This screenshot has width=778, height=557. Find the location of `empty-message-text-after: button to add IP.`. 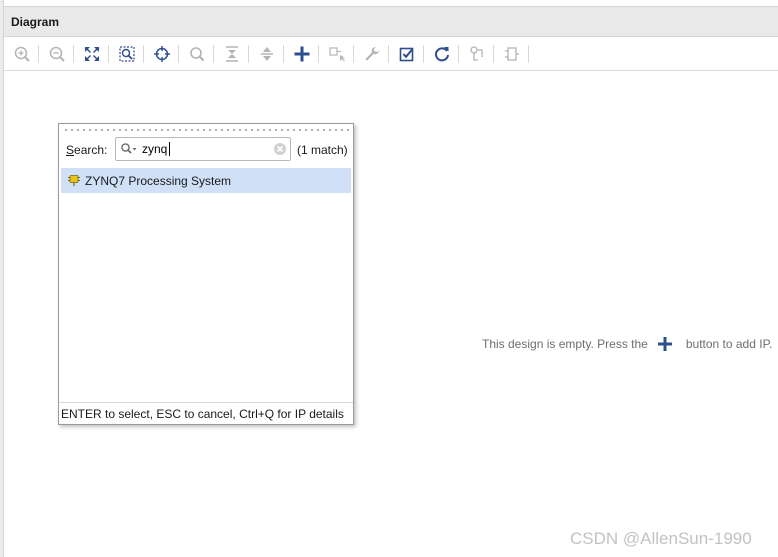

empty-message-text-after: button to add IP. is located at coordinates (729, 344).